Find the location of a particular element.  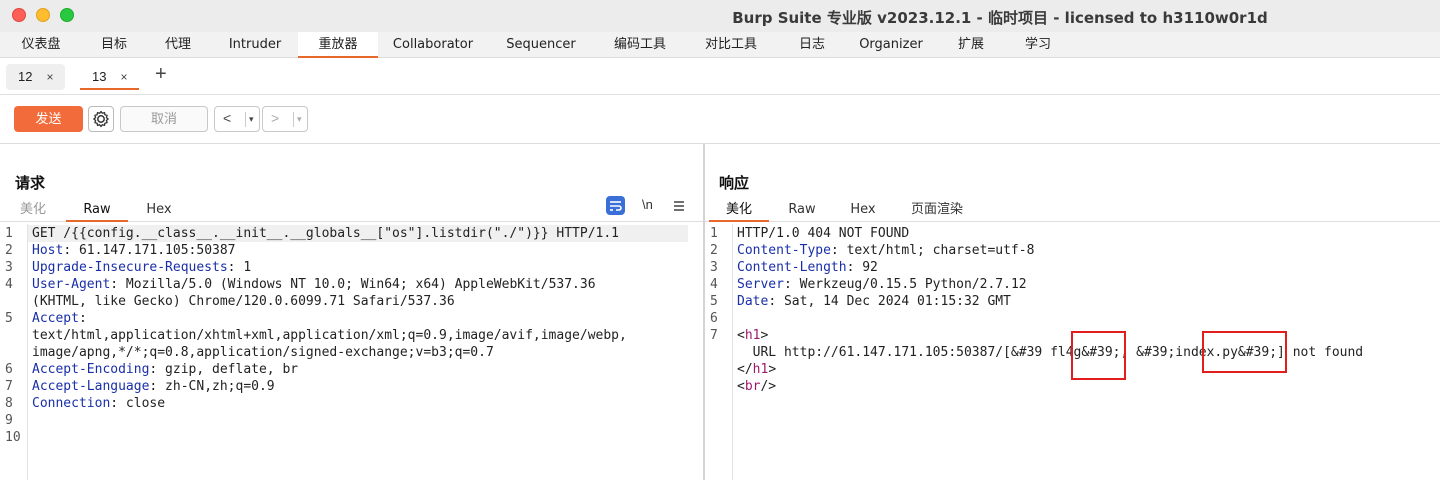

gear-icon is located at coordinates (101, 119).